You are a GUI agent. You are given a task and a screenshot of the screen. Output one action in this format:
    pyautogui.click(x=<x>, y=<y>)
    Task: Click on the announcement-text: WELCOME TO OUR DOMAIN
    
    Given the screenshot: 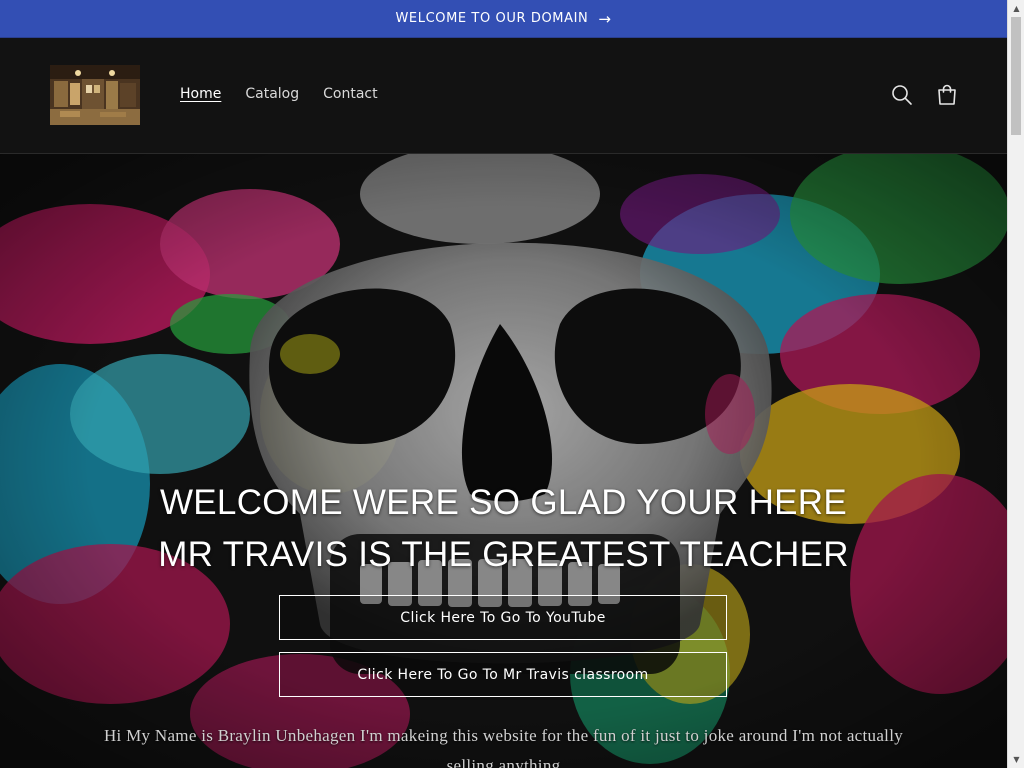 What is the action you would take?
    pyautogui.click(x=492, y=18)
    